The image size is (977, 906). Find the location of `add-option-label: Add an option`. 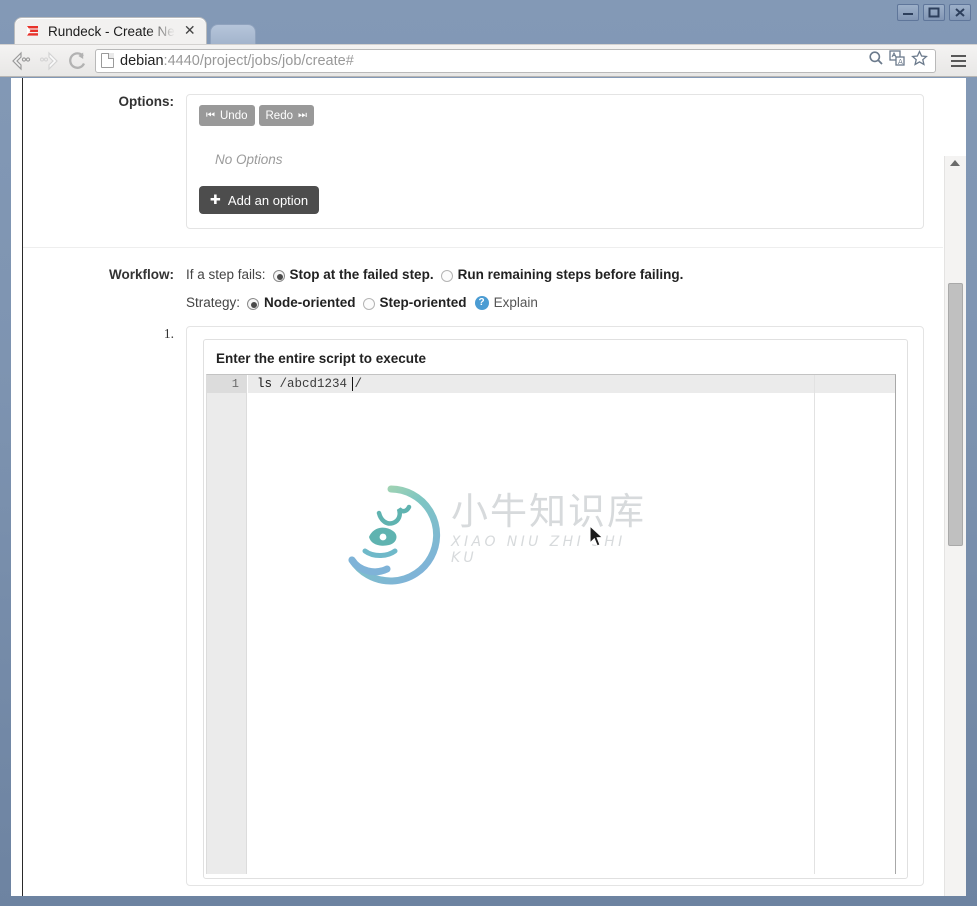

add-option-label: Add an option is located at coordinates (268, 200).